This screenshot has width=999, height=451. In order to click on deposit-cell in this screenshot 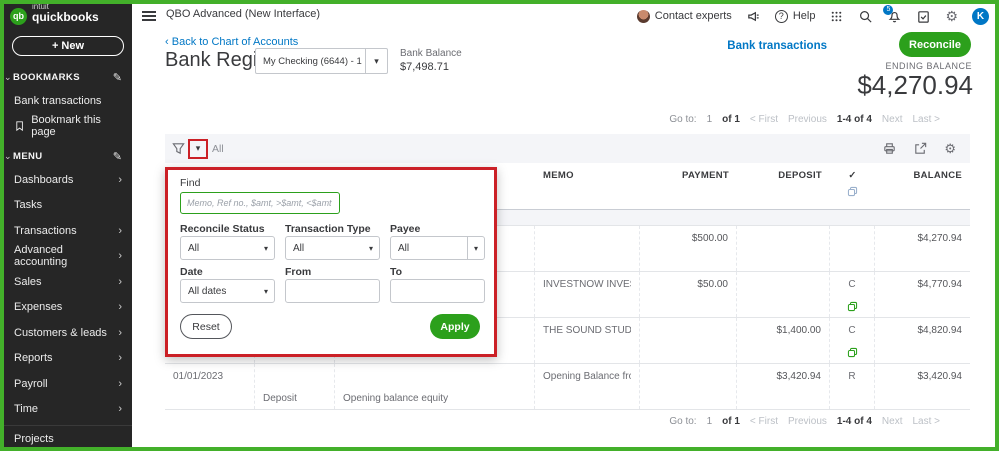, I will do `click(783, 284)`.